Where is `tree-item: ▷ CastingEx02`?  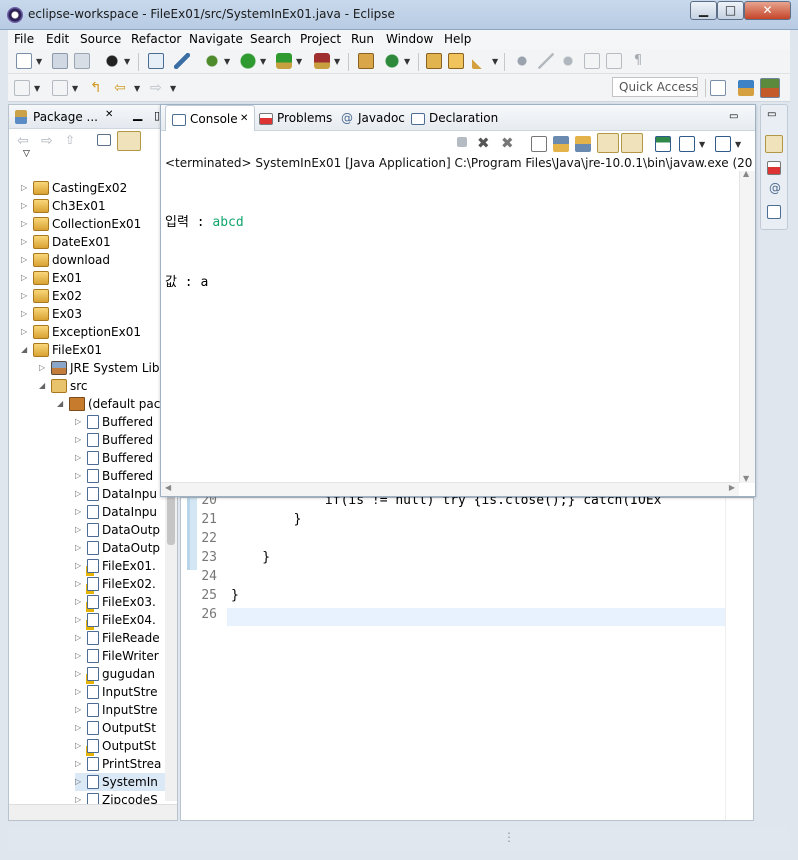 tree-item: ▷ CastingEx02 is located at coordinates (74, 188).